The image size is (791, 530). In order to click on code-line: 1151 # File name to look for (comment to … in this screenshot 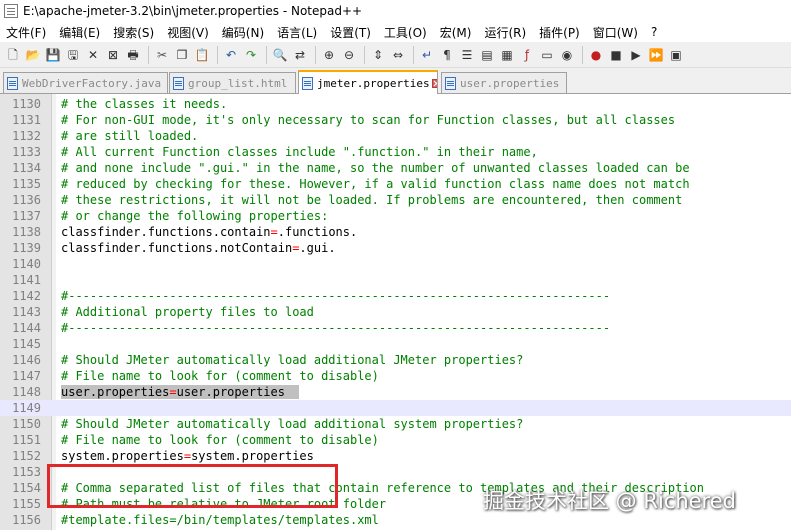, I will do `click(395, 440)`.